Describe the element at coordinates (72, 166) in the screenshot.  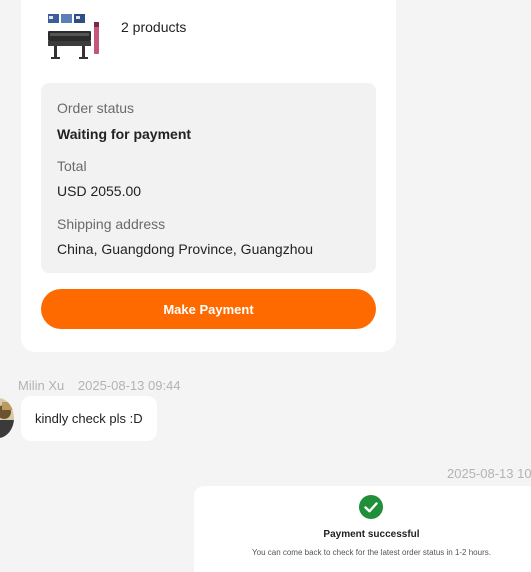
I see `total-label: Total` at that location.